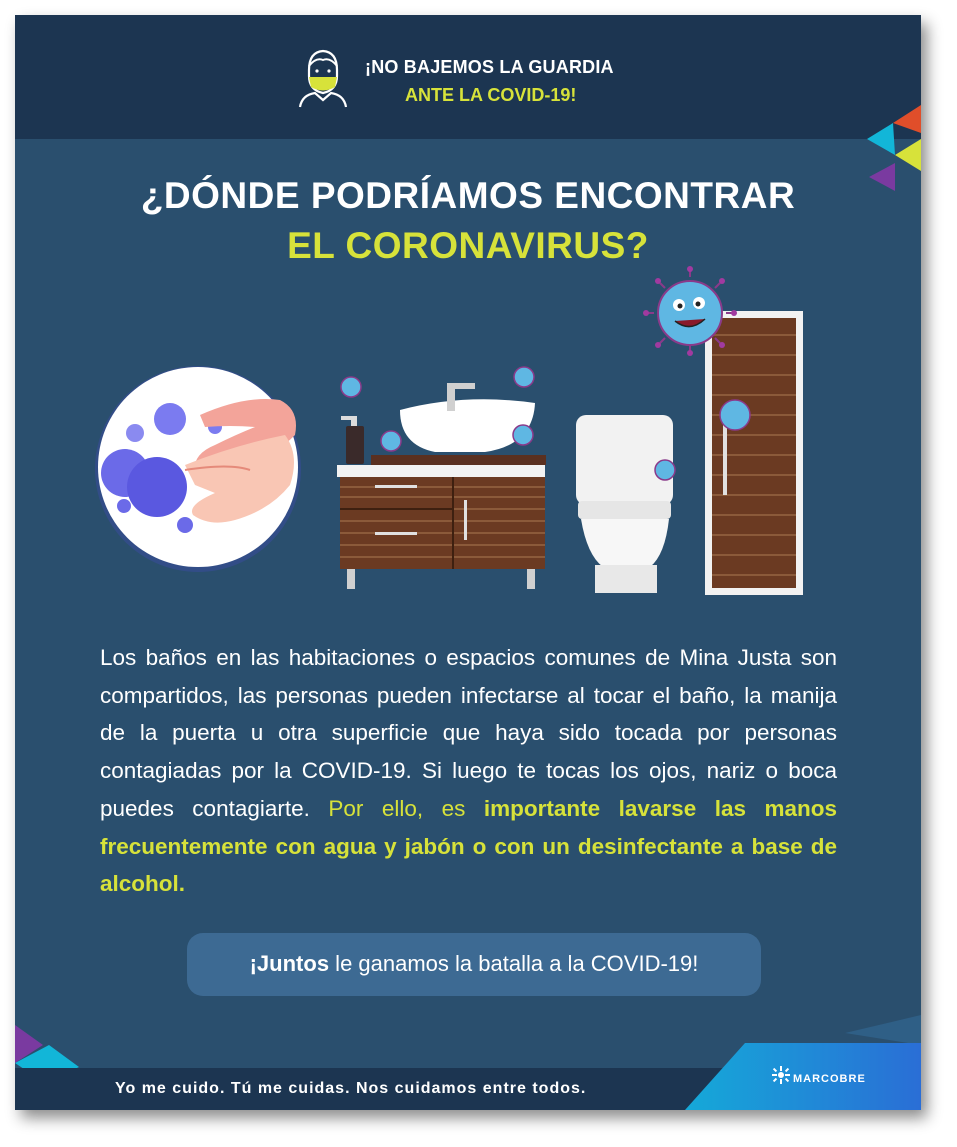  I want to click on marcobre-logo-text: MARCOBRE, so click(829, 1079).